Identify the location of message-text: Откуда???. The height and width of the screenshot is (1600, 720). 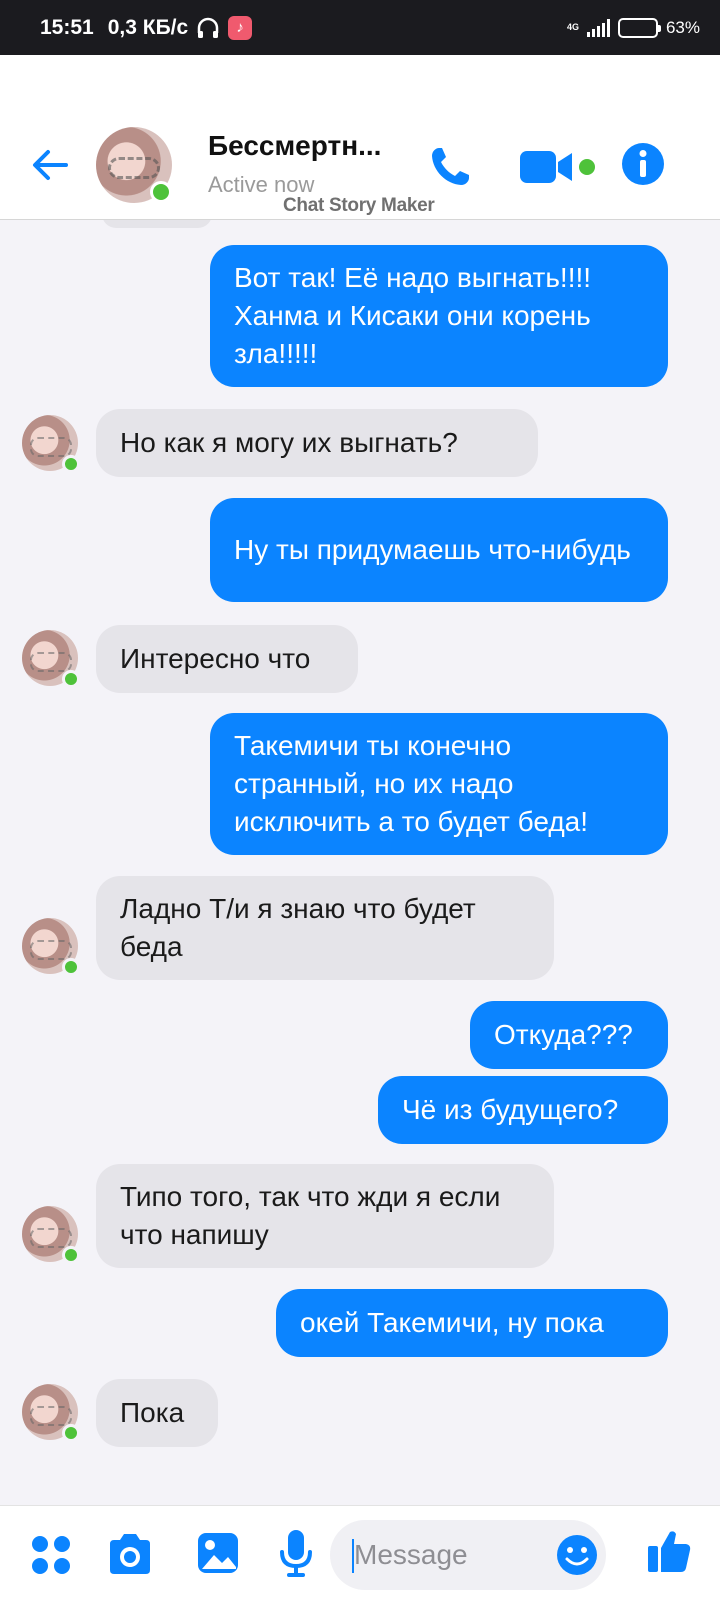
(563, 1034).